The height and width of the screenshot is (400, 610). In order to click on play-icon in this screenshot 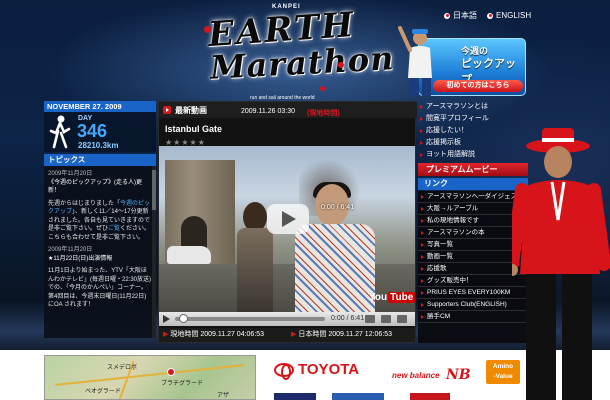, I will do `click(166, 319)`.